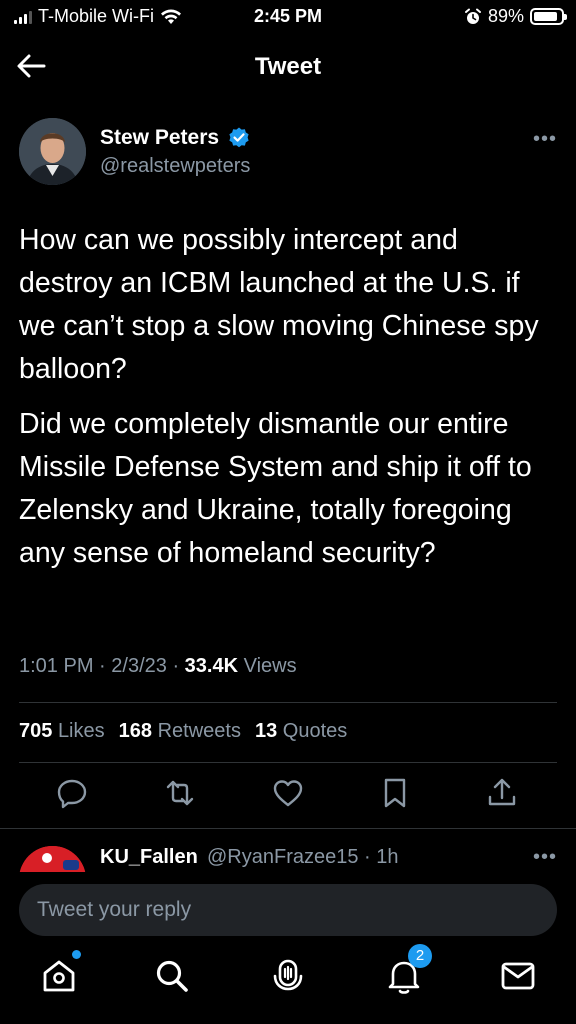 Image resolution: width=576 pixels, height=1024 pixels. I want to click on tab-messages, so click(518, 976).